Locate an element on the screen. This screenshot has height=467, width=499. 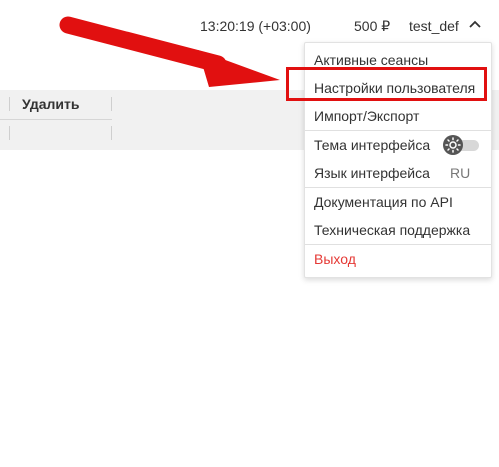
theme-toggle is located at coordinates (462, 145).